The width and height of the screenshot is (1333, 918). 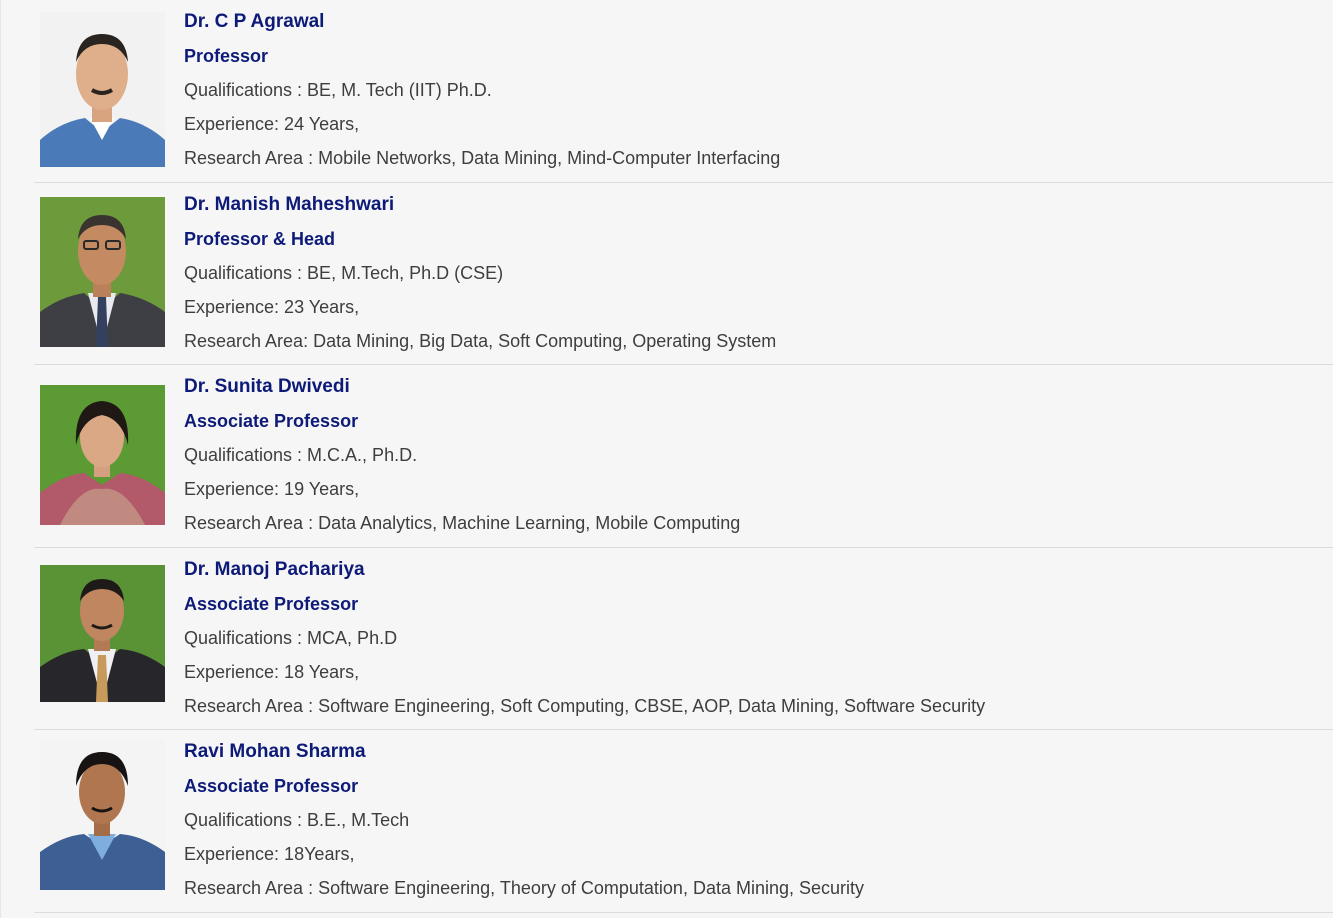 I want to click on faculty-qualifications: Qualifications : BE, M. Tech (IIT) Ph.D., so click(x=338, y=90).